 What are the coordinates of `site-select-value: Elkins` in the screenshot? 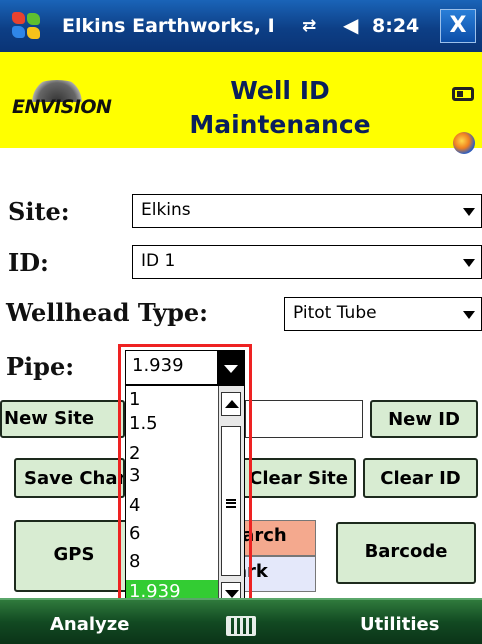 It's located at (166, 210).